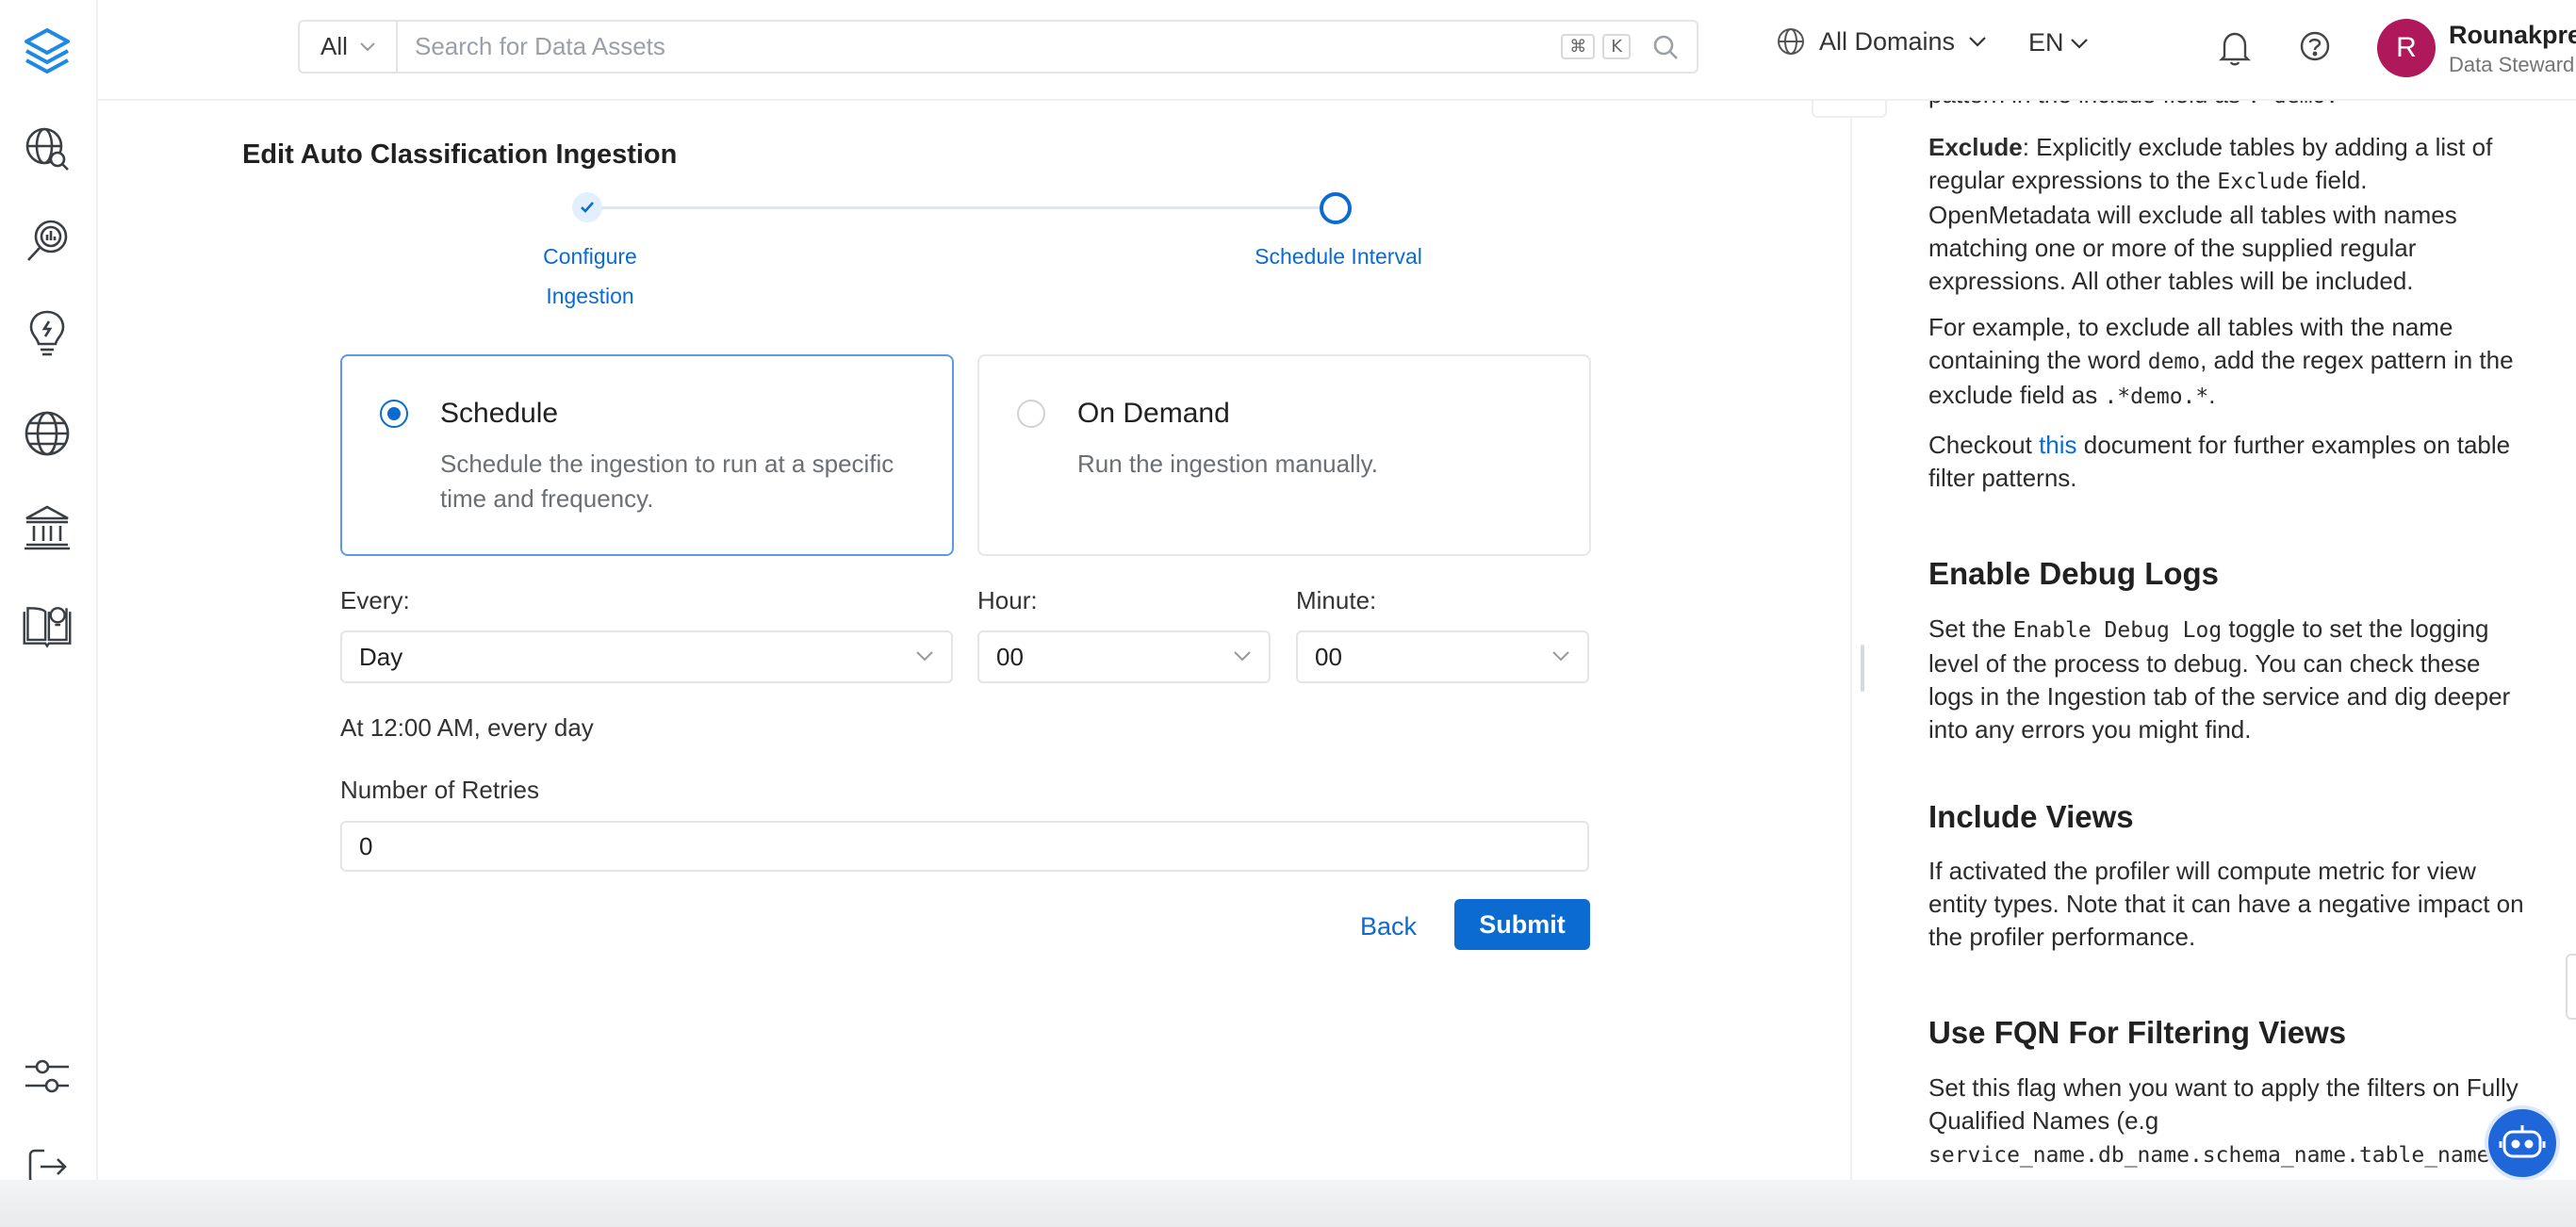  I want to click on lightbulb-icon, so click(47, 333).